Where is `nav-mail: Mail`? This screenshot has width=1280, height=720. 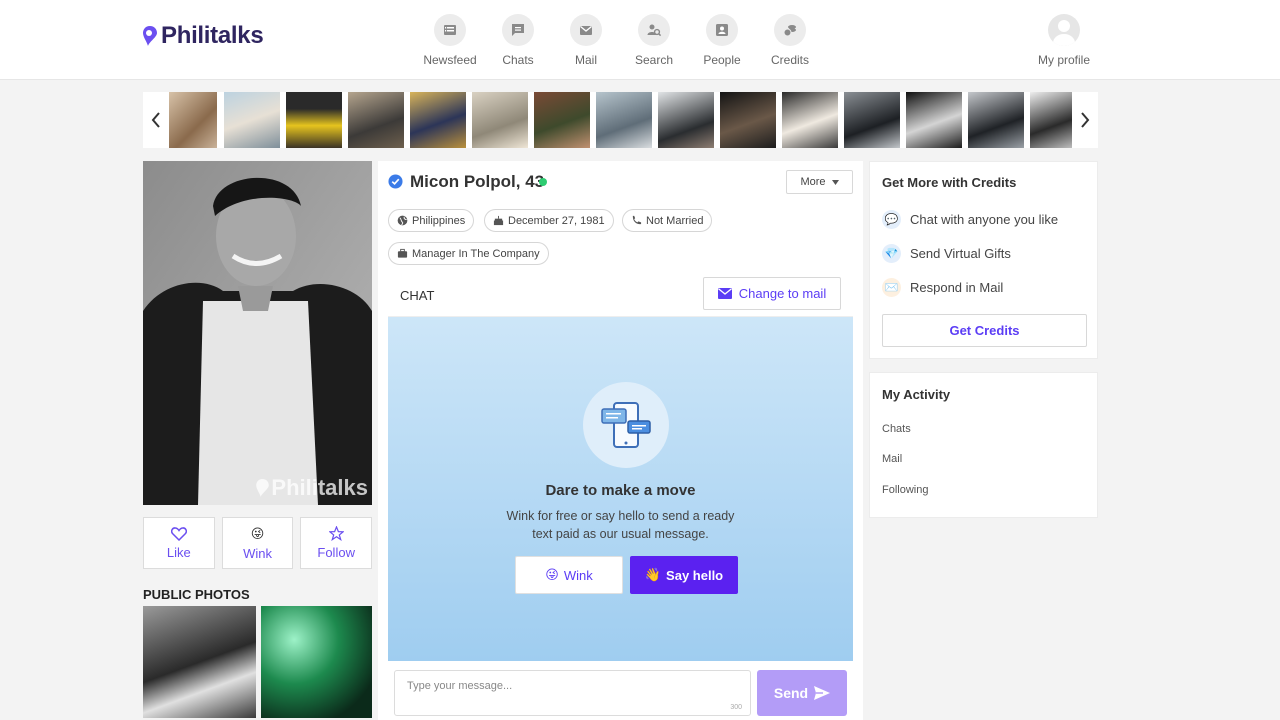 nav-mail: Mail is located at coordinates (586, 40).